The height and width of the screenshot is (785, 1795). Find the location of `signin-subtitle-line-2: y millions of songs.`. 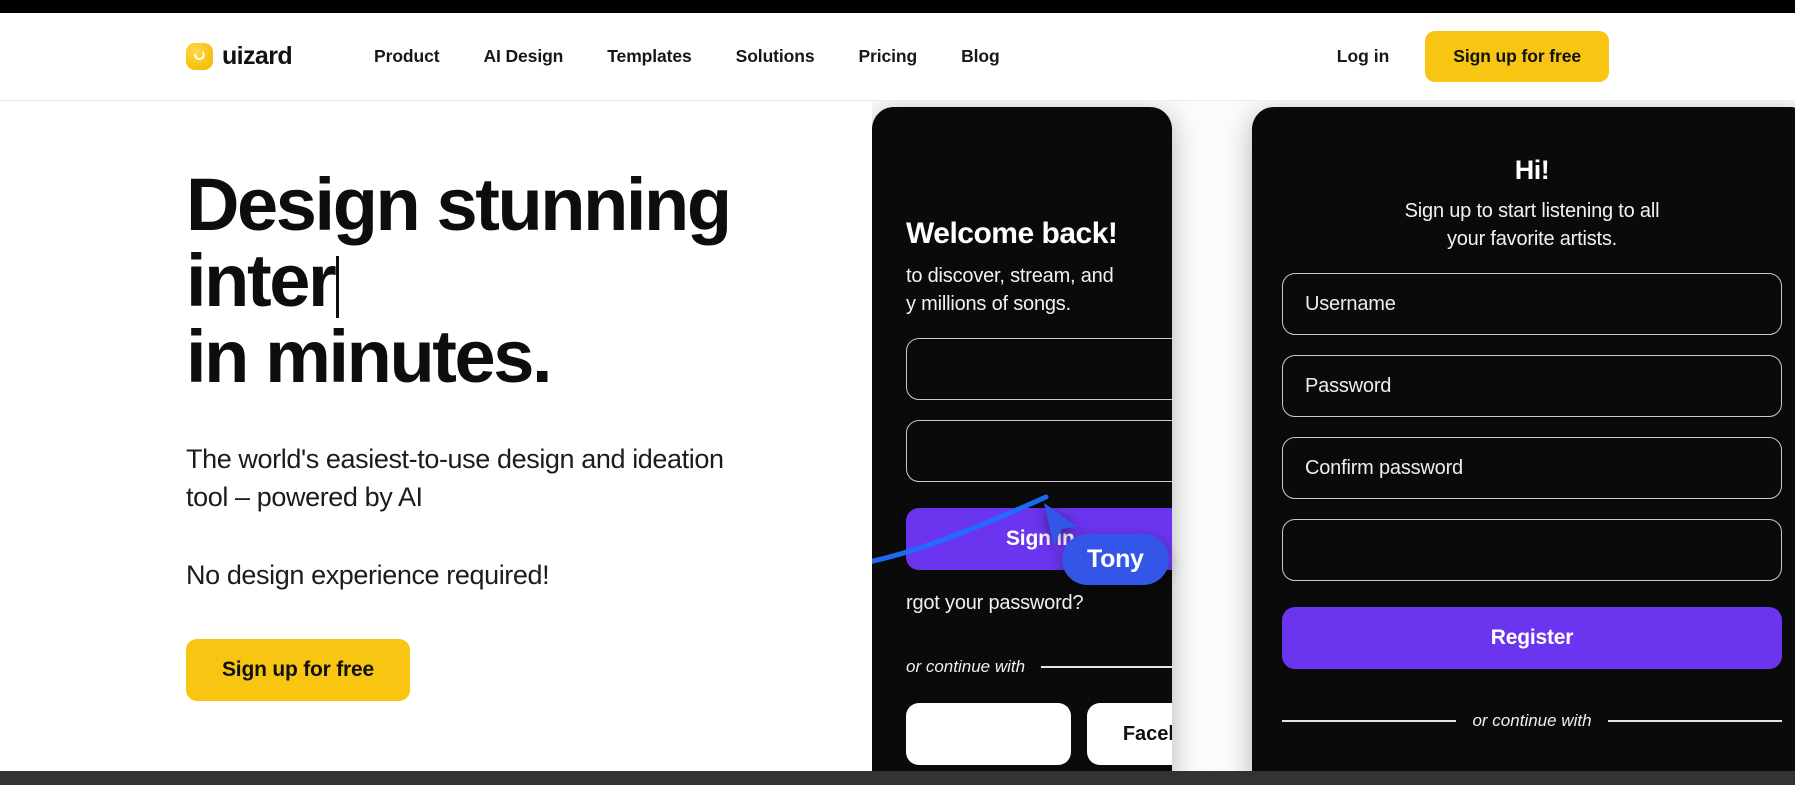

signin-subtitle-line-2: y millions of songs. is located at coordinates (988, 303).